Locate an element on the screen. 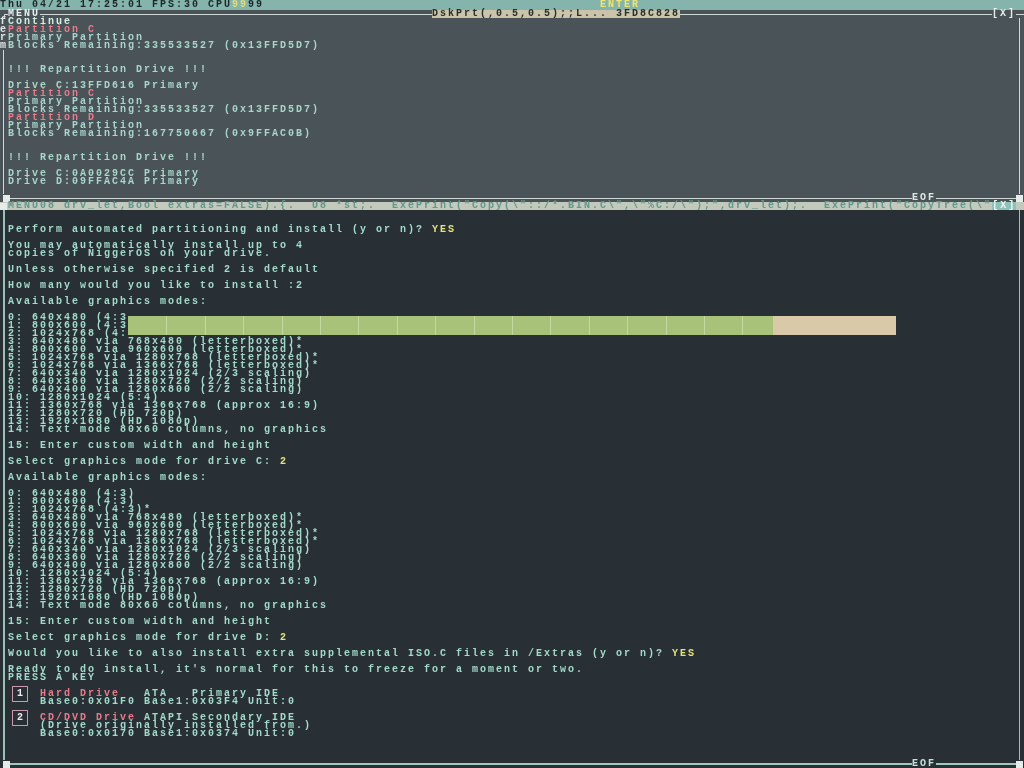 This screenshot has height=768, width=1024. drive-detail: Base0:0x01F0 Base1:0x03F4 Unit:0 is located at coordinates (168, 702).